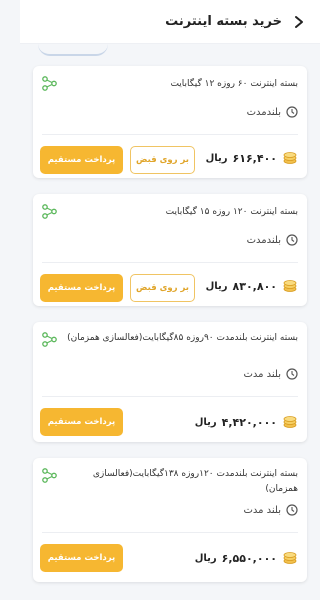 This screenshot has height=600, width=320. What do you see at coordinates (223, 21) in the screenshot?
I see `page-title: خرید بسته اینترنت` at bounding box center [223, 21].